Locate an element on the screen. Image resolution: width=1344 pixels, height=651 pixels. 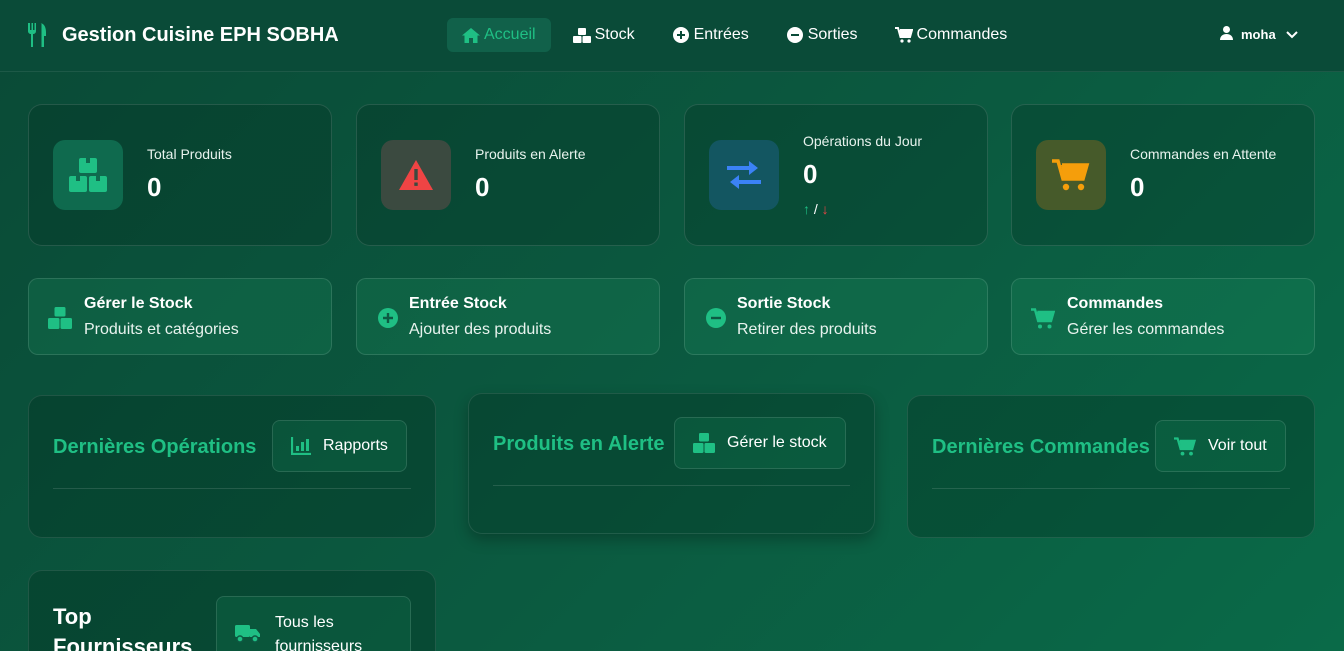
voir-tout-button: Voir tout is located at coordinates (1220, 446).